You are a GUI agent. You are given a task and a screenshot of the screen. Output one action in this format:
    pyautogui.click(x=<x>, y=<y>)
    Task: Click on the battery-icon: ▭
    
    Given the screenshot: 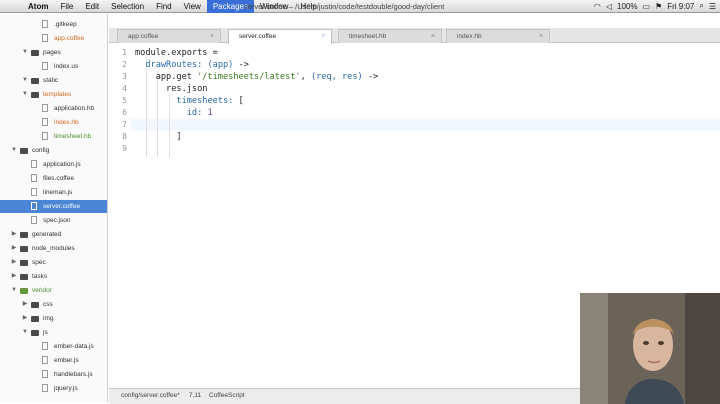 What is the action you would take?
    pyautogui.click(x=646, y=6)
    